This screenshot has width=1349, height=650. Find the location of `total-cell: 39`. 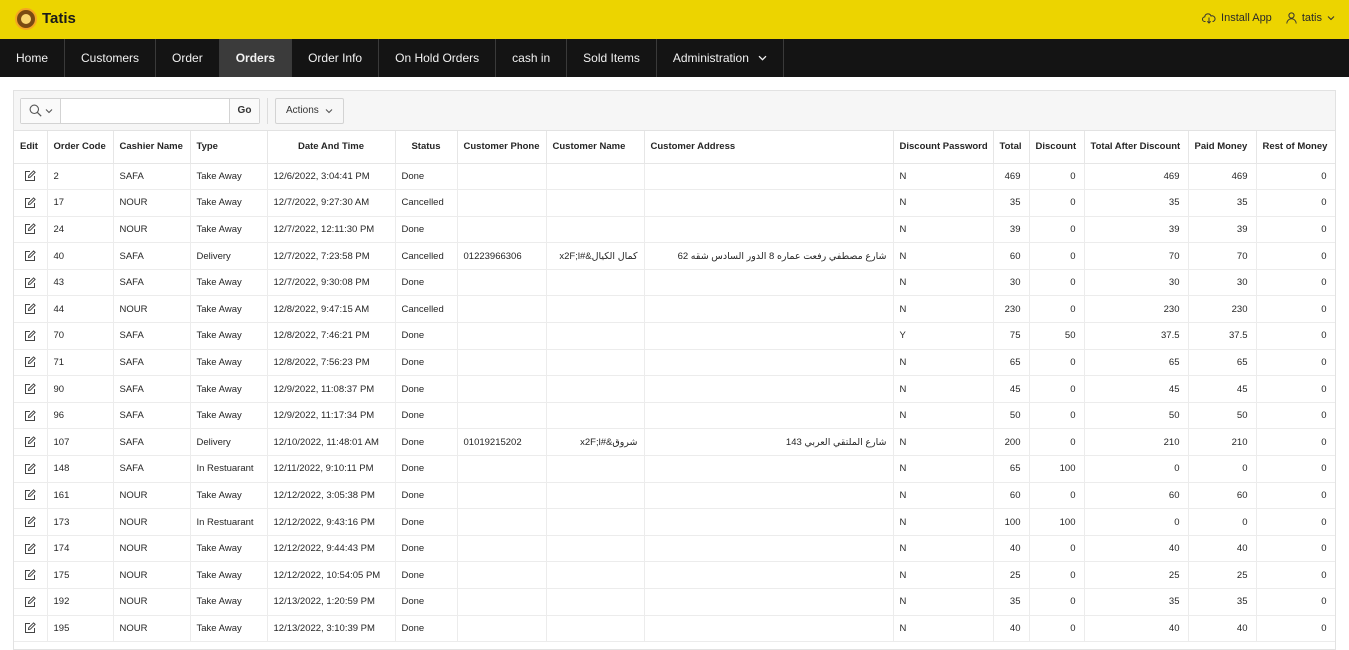

total-cell: 39 is located at coordinates (1011, 230).